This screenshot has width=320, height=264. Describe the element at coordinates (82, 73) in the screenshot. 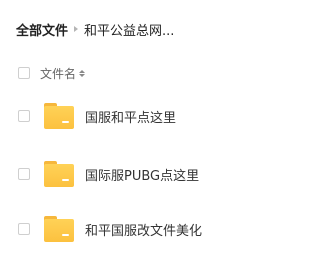

I see `sort-icon` at that location.